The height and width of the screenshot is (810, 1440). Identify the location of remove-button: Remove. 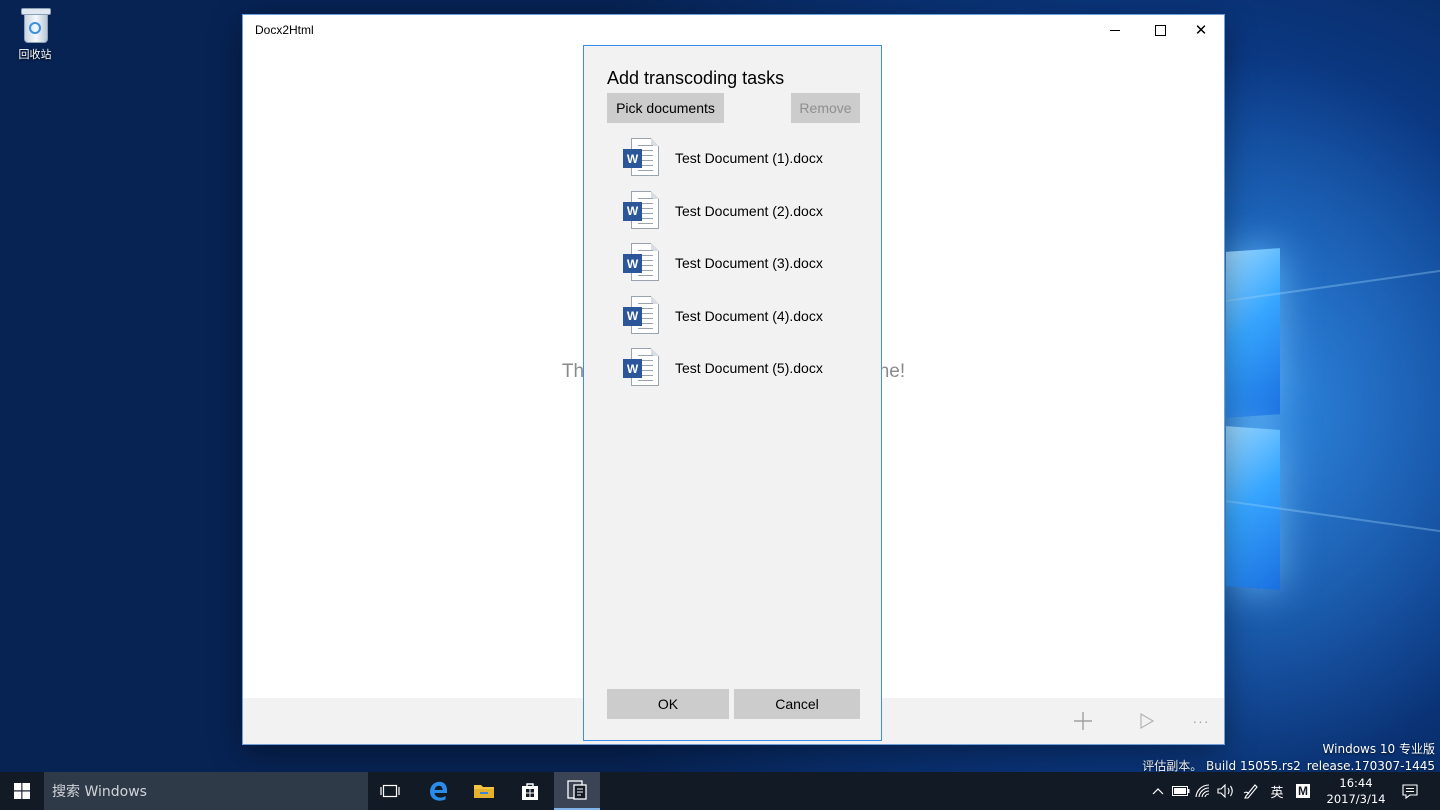
(825, 108).